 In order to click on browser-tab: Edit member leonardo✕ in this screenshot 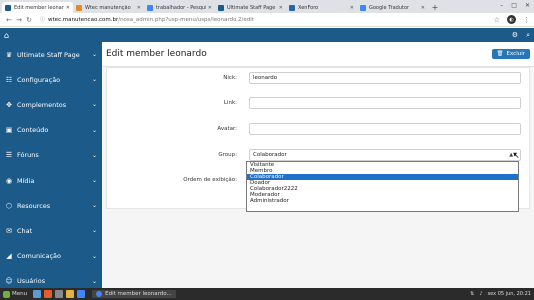, I will do `click(37, 7)`.